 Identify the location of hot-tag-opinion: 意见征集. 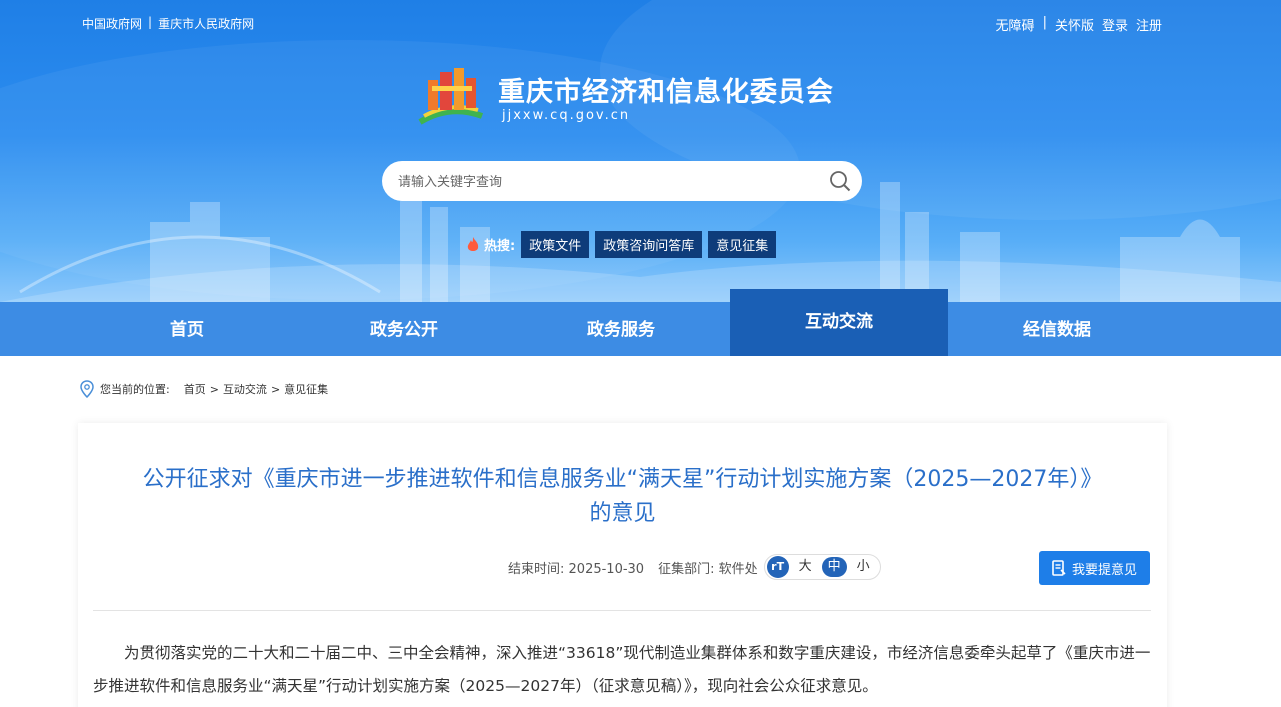
(742, 244).